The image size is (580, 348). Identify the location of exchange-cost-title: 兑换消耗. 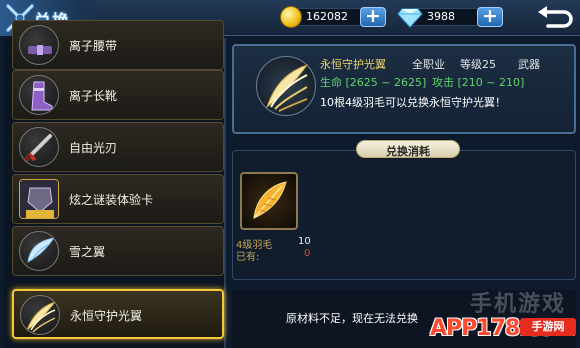
(408, 151).